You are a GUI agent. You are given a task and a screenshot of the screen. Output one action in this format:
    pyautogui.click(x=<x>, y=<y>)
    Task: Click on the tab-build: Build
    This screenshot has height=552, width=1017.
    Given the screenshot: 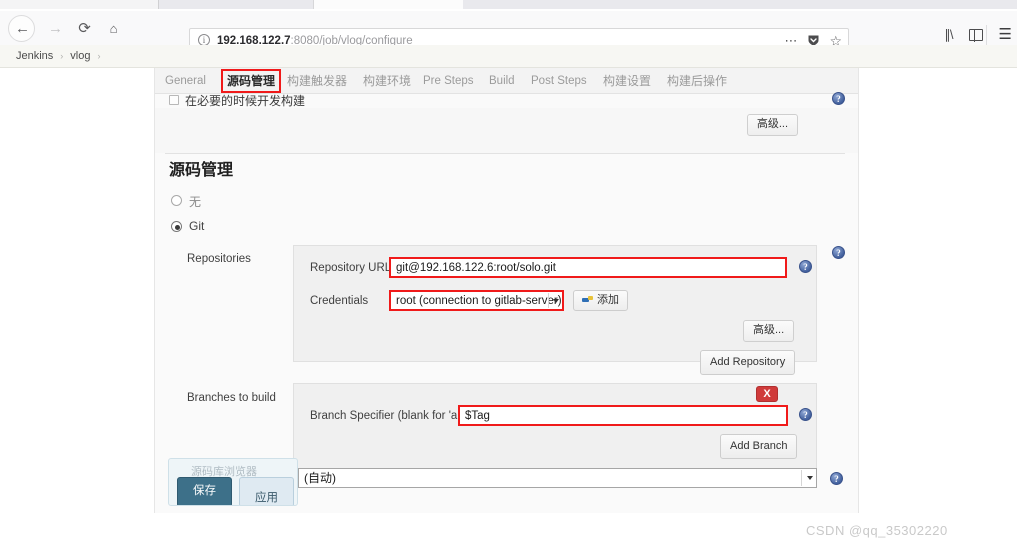 What is the action you would take?
    pyautogui.click(x=502, y=81)
    